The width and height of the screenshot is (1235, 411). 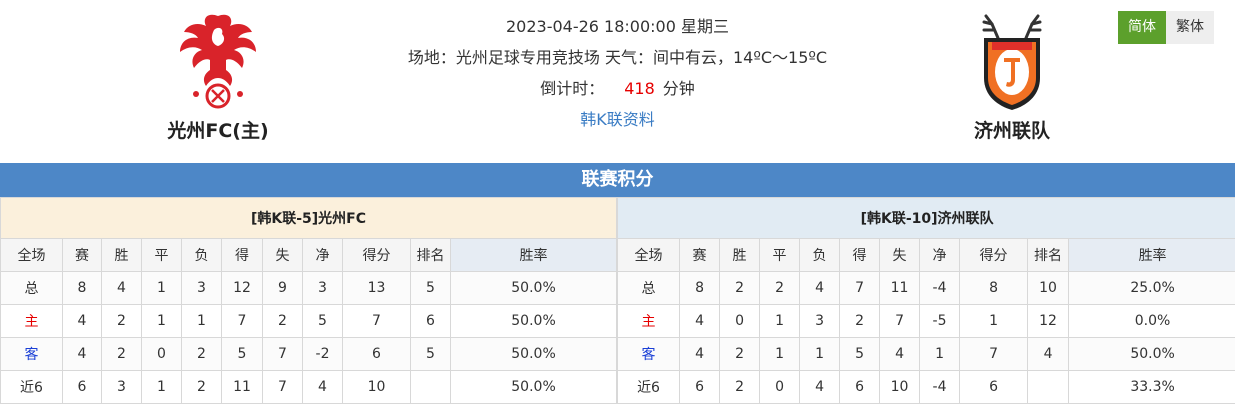 I want to click on header-cell: 全场, so click(x=31, y=255).